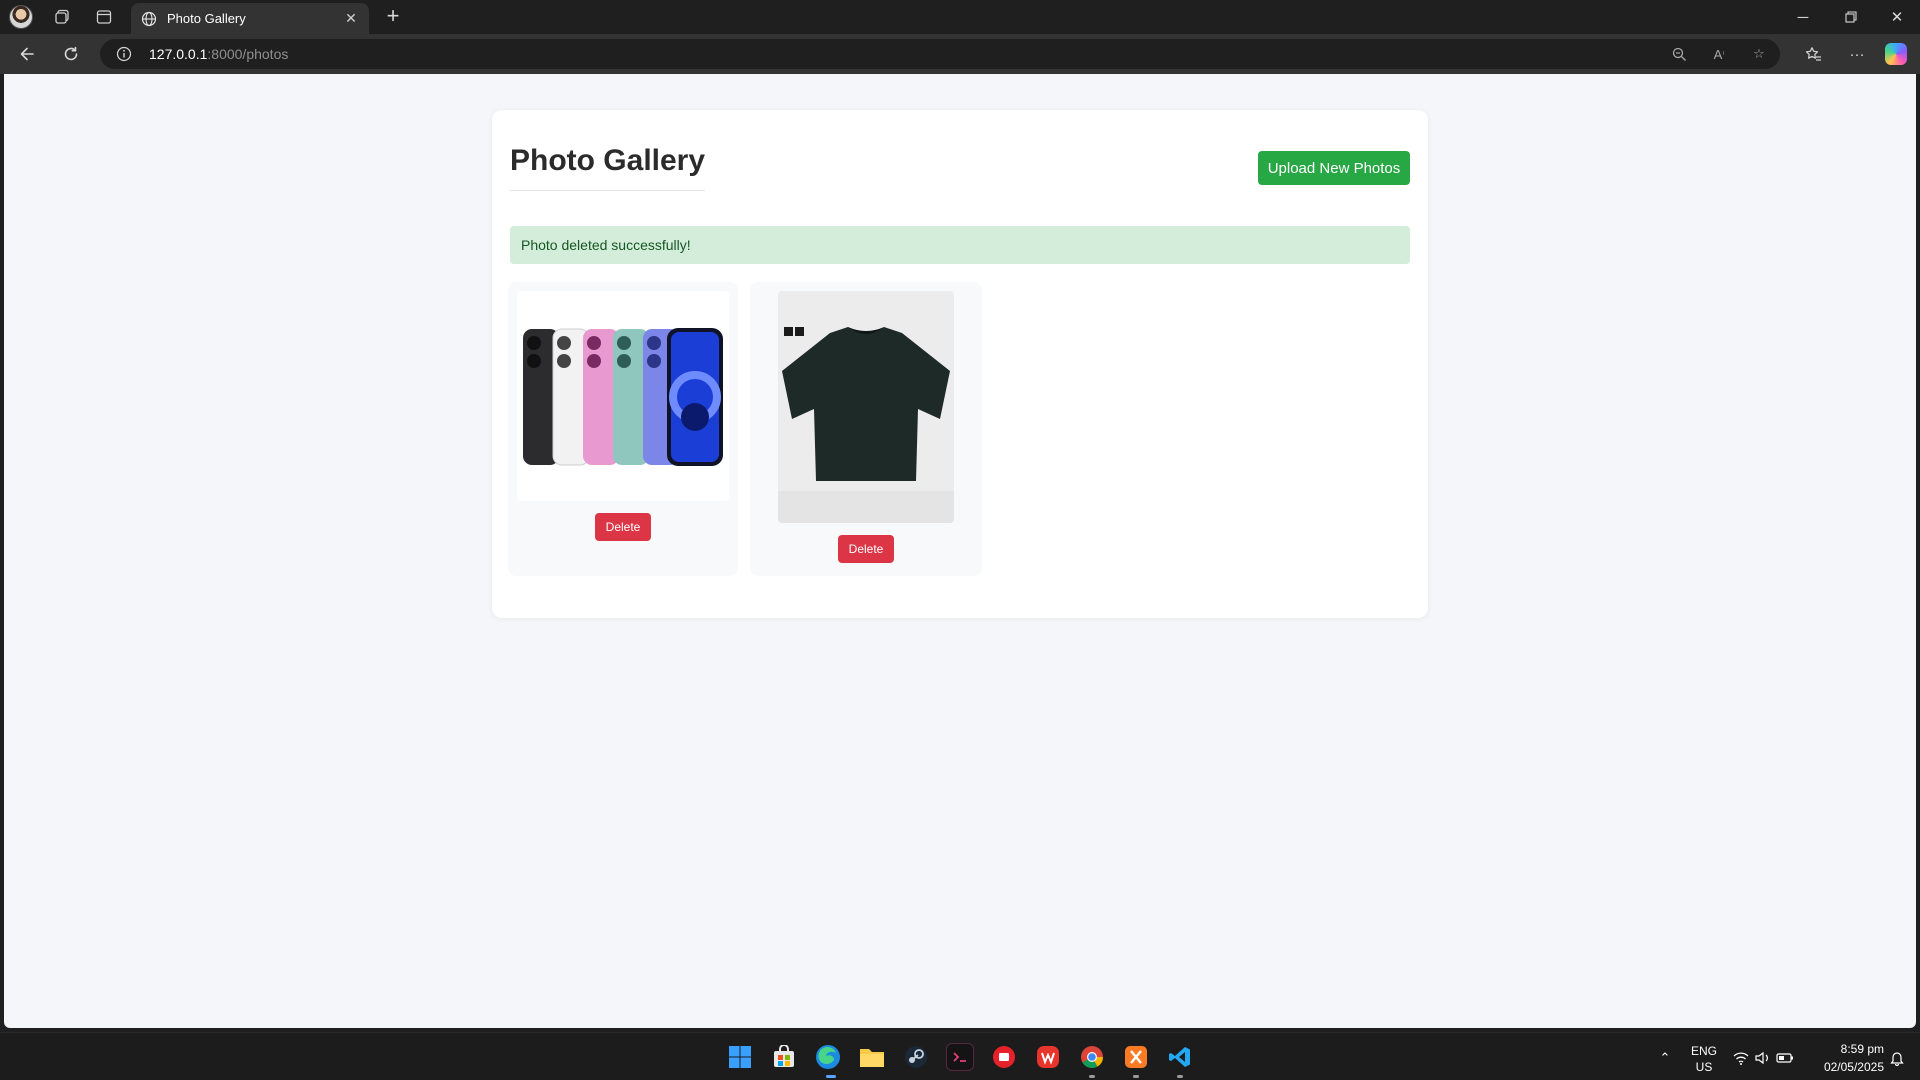  I want to click on window-close-icon: ✕, so click(1897, 17).